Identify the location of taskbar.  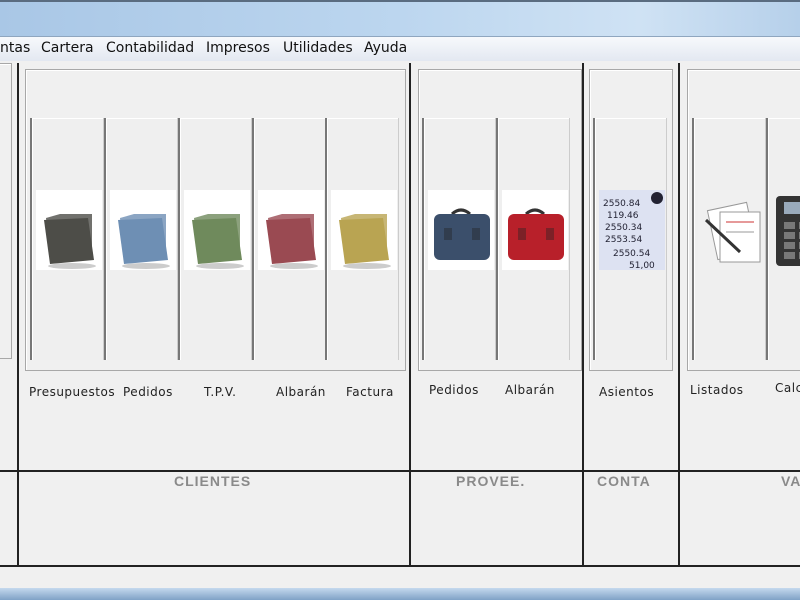
(400, 594).